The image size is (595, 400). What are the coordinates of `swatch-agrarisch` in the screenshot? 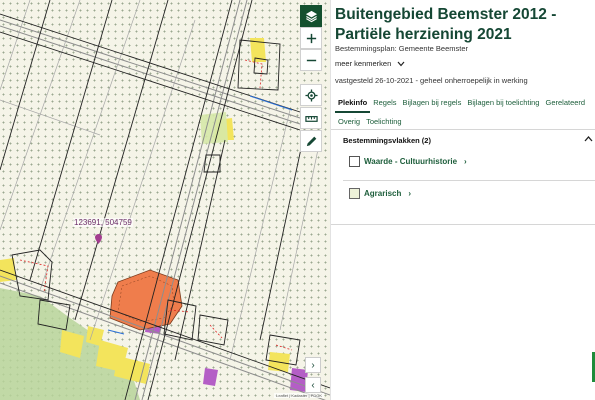 It's located at (354, 193).